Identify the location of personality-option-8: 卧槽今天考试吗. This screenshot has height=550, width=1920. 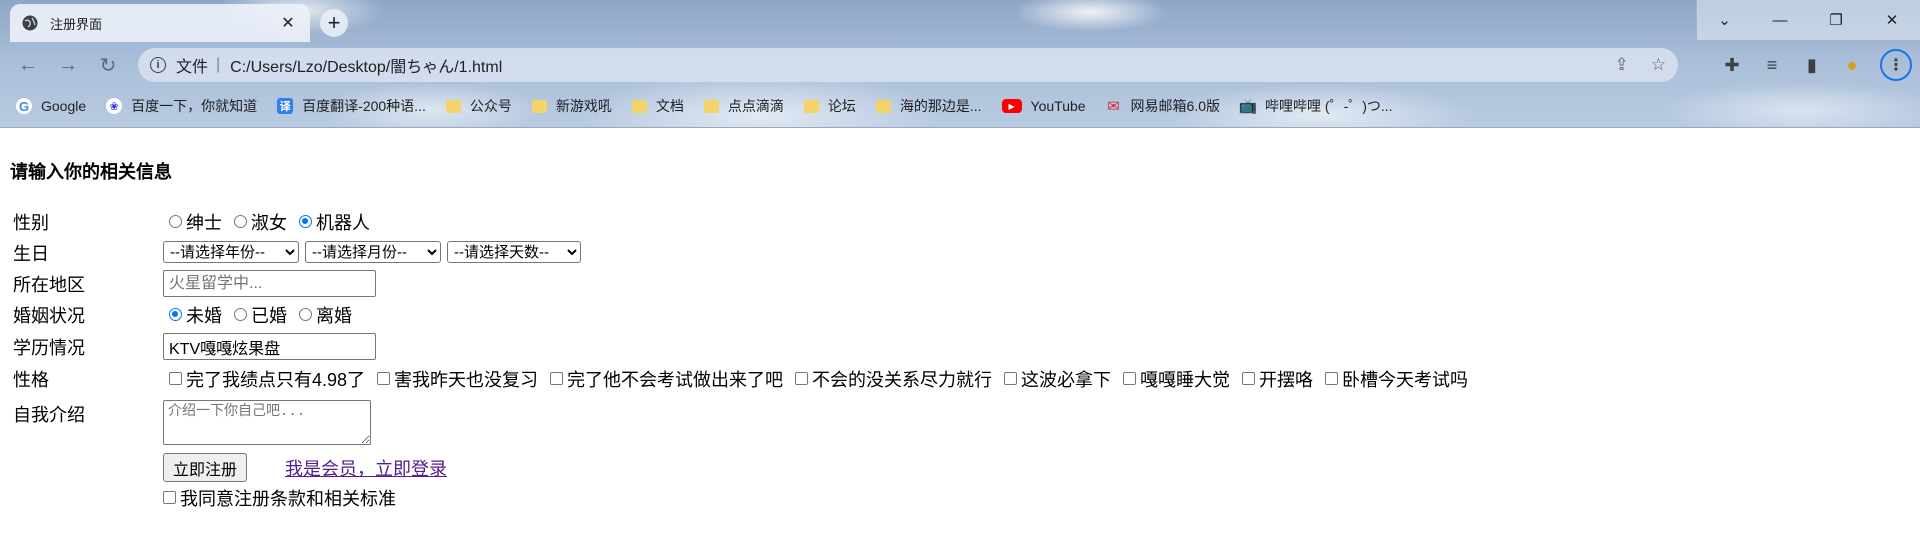
(1393, 379).